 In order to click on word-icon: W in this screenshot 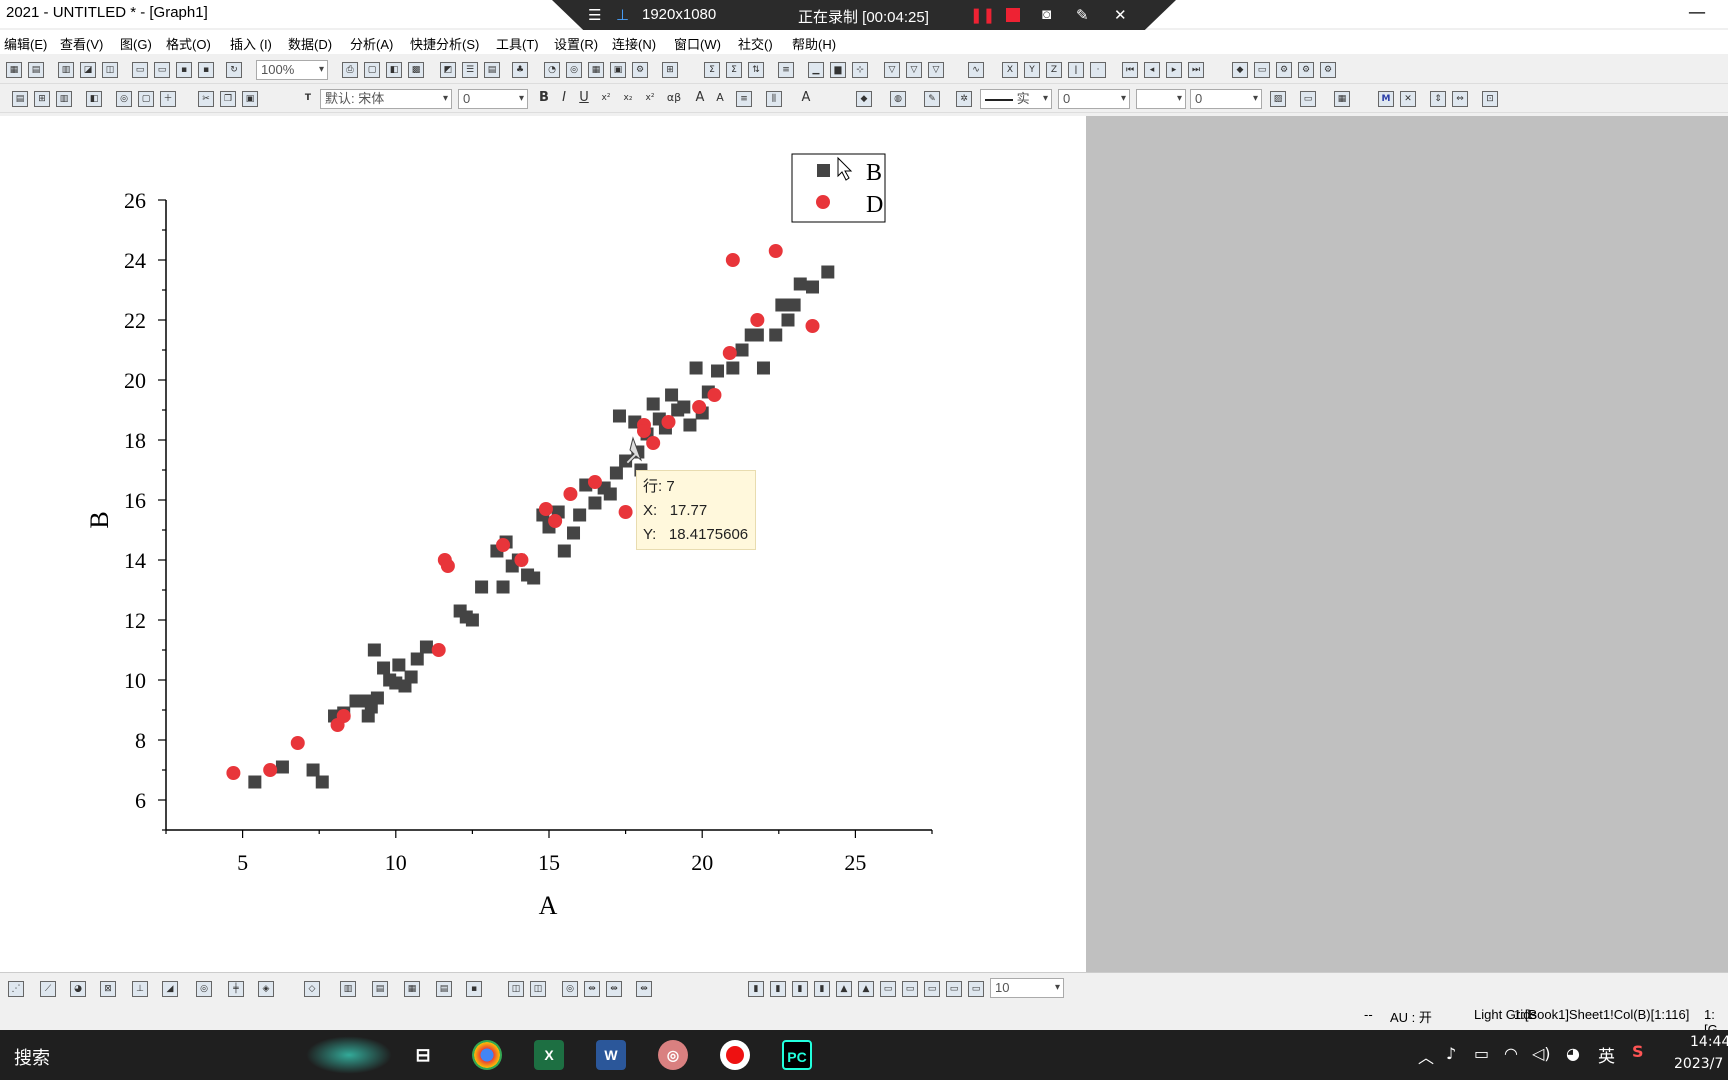, I will do `click(611, 1055)`.